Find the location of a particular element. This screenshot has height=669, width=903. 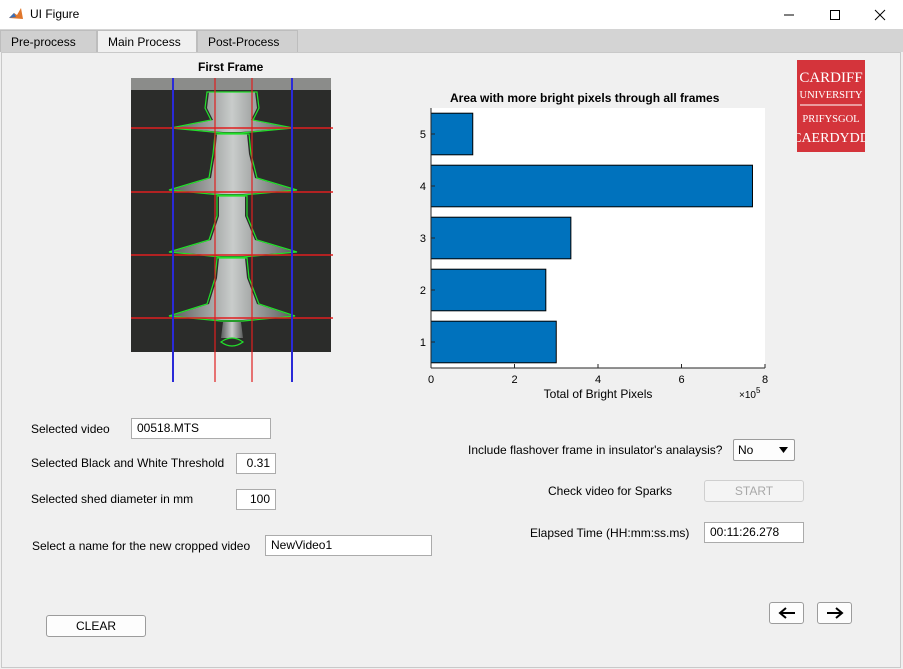

flashover-dropdown-value: No is located at coordinates (746, 450).